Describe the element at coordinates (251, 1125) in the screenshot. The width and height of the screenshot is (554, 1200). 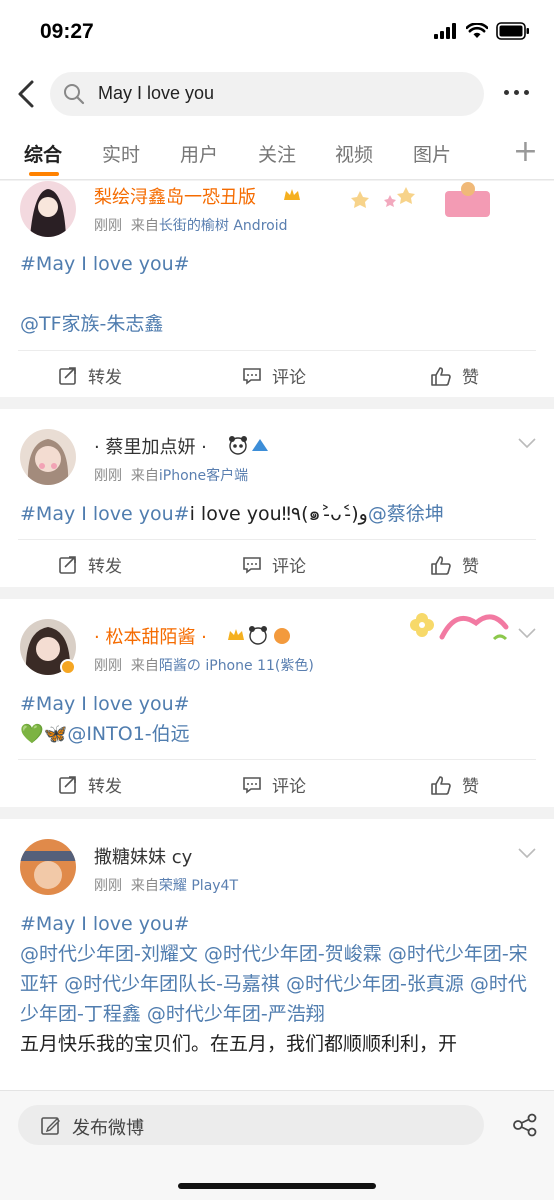
I see `compose-button: 发布微博` at that location.